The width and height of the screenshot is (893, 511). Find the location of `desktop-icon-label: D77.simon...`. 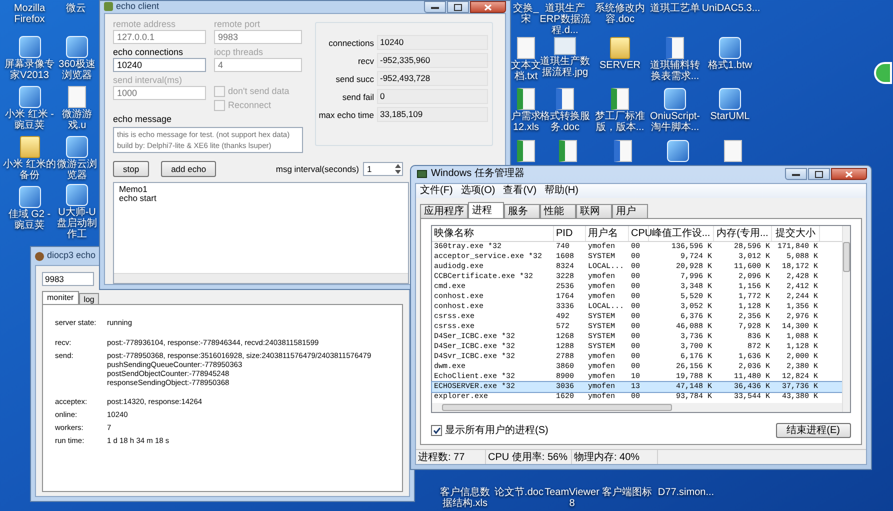

desktop-icon-label: D77.simon... is located at coordinates (686, 492).